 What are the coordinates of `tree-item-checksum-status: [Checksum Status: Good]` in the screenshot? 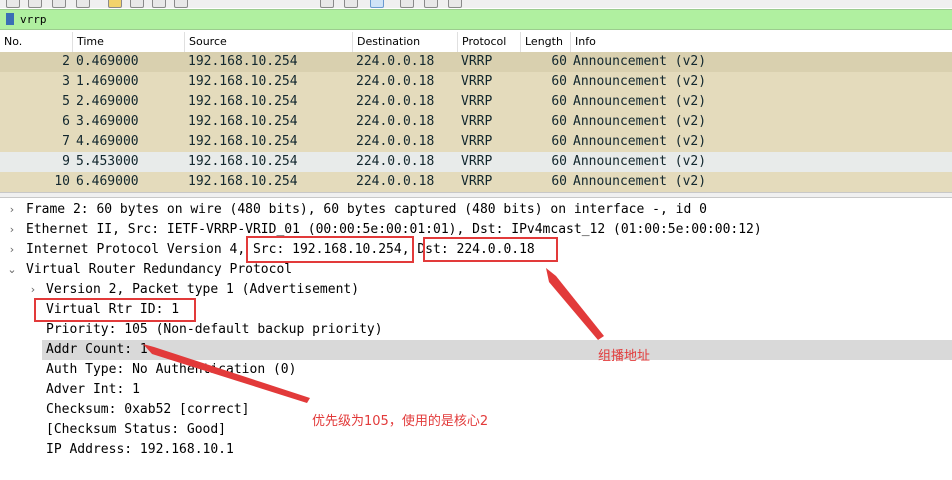 It's located at (136, 430).